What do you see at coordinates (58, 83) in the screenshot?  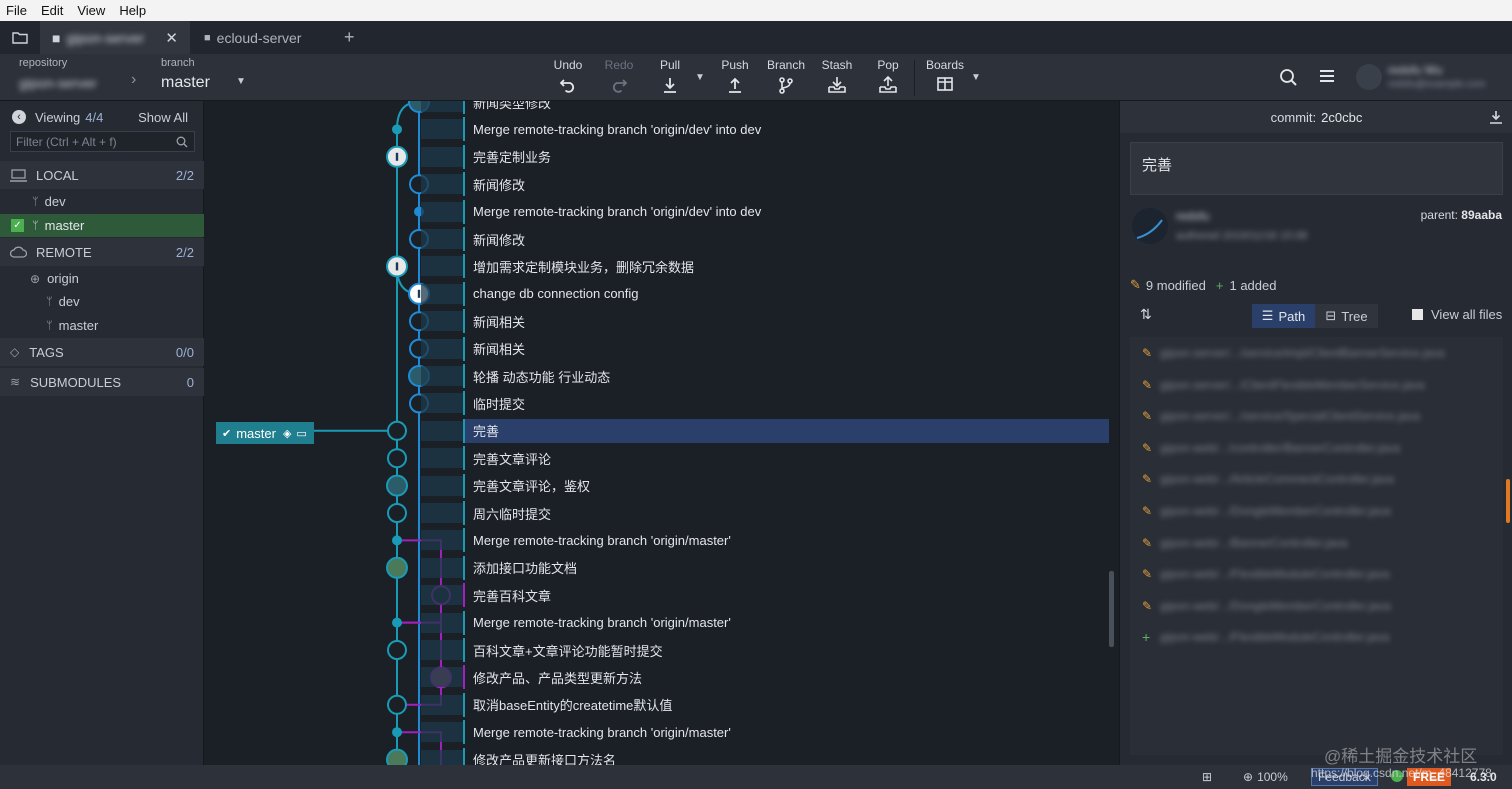 I see `repository-selector: gipon-server` at bounding box center [58, 83].